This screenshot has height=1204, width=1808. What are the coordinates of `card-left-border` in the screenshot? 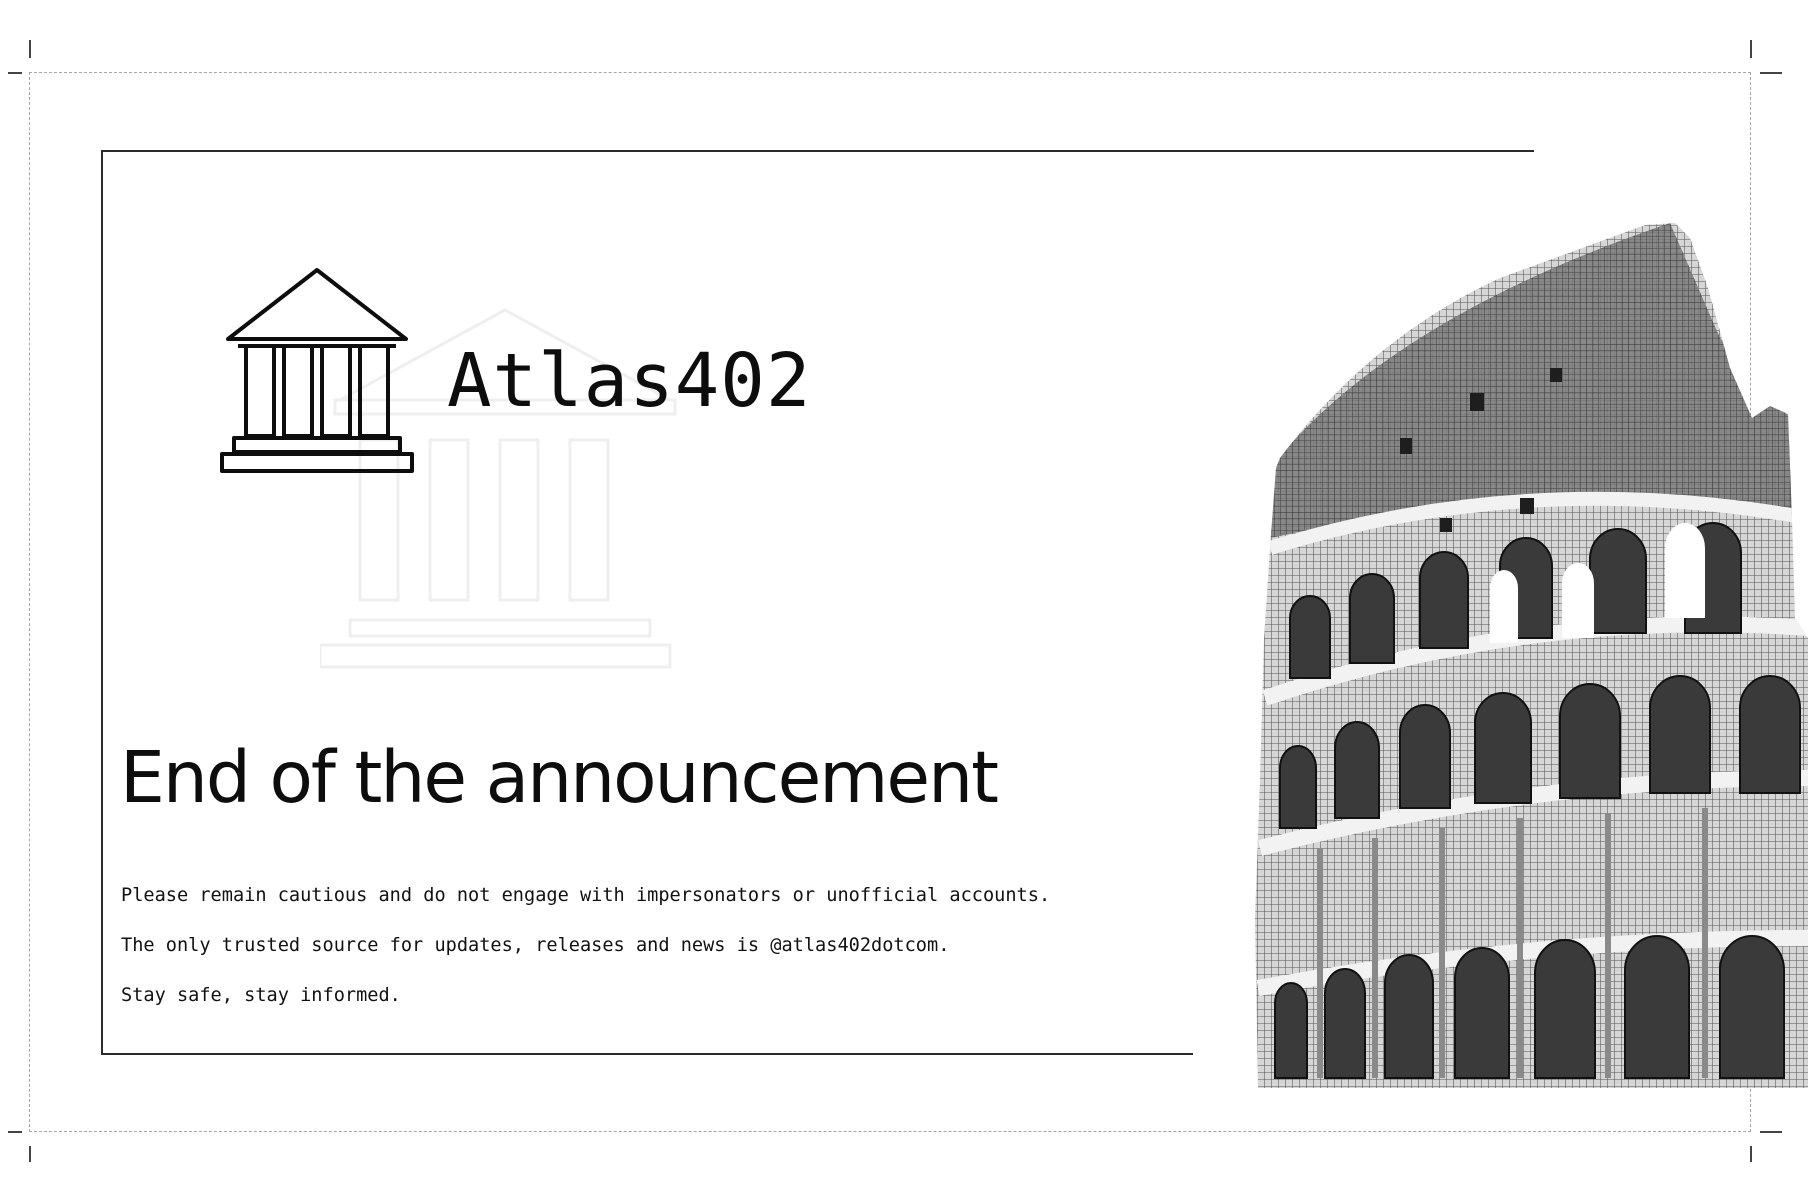 It's located at (102, 602).